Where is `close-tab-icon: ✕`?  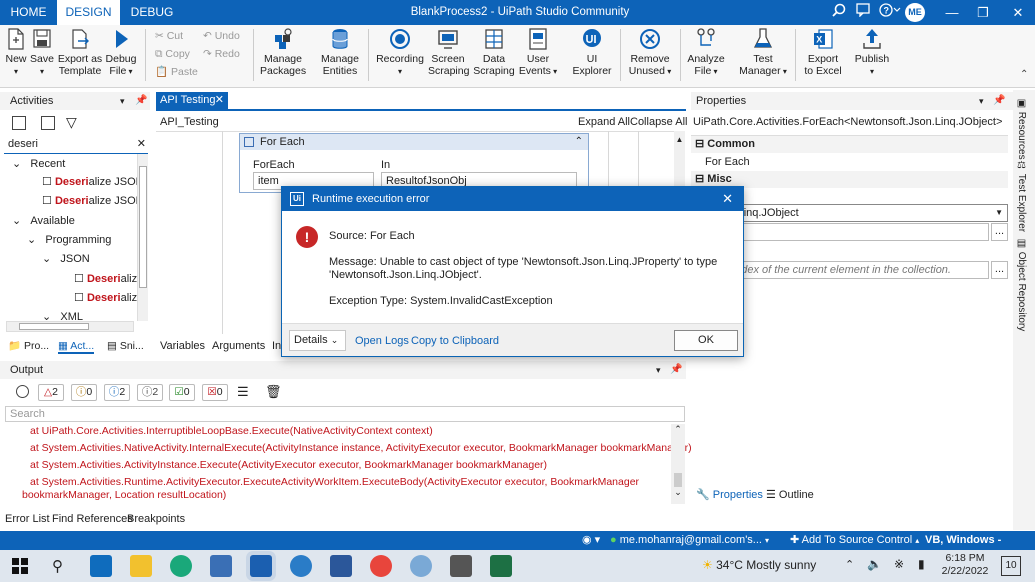 close-tab-icon: ✕ is located at coordinates (219, 100).